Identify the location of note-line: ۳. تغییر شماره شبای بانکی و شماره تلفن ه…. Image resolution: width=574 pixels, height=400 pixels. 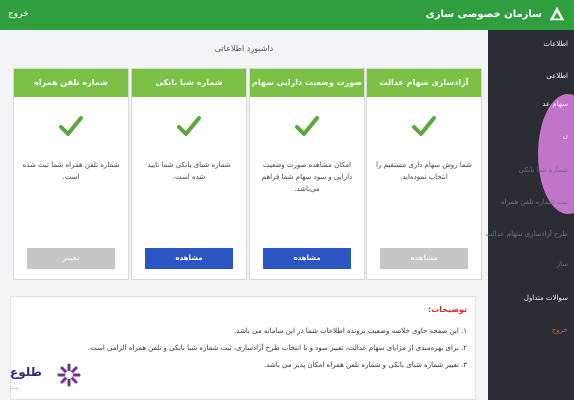
(365, 365).